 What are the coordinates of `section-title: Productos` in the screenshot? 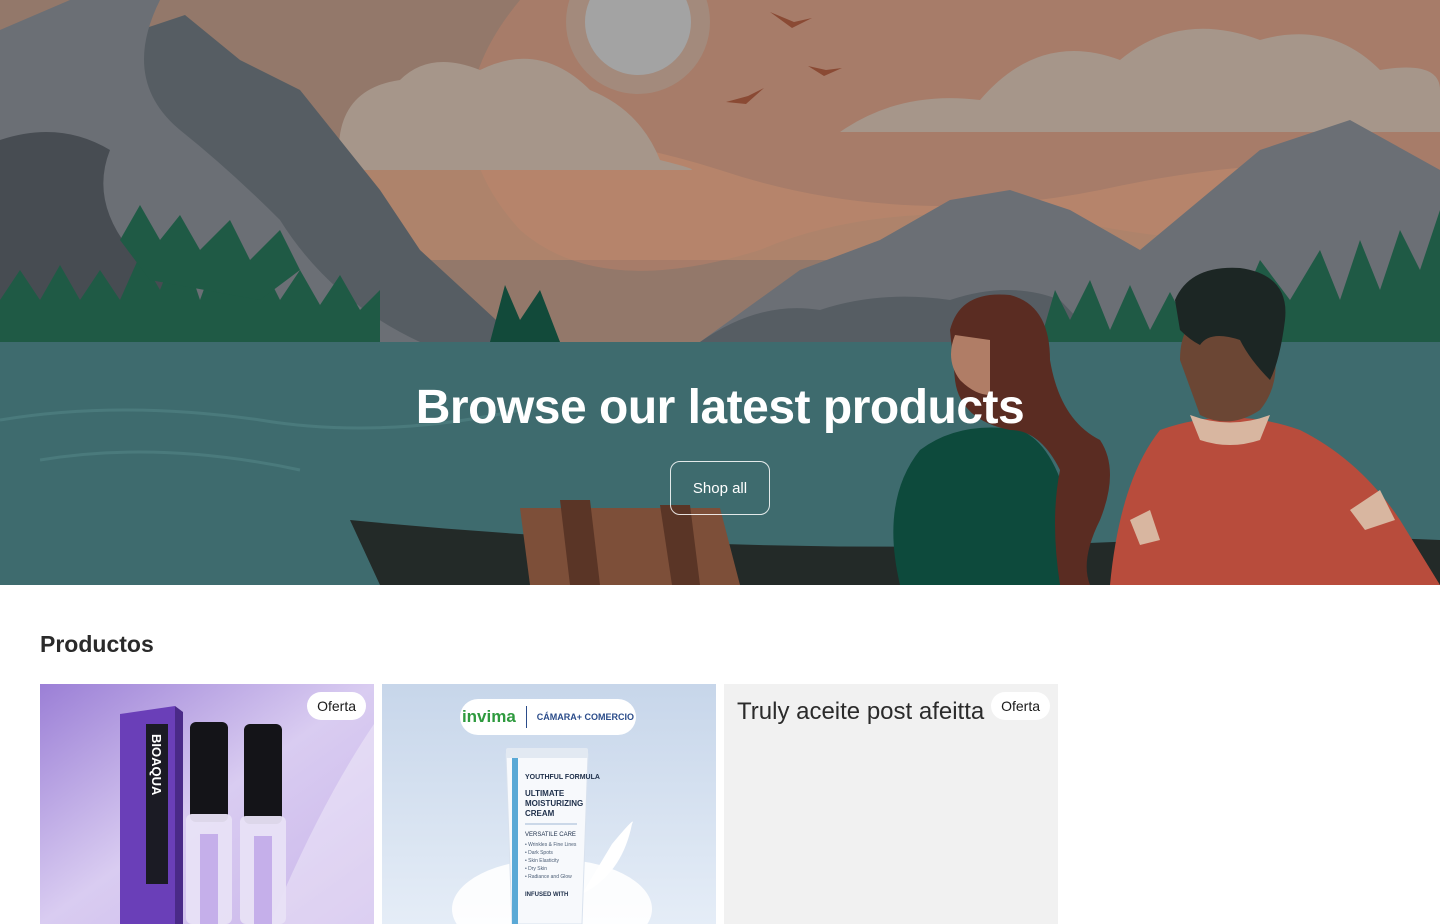 It's located at (97, 644).